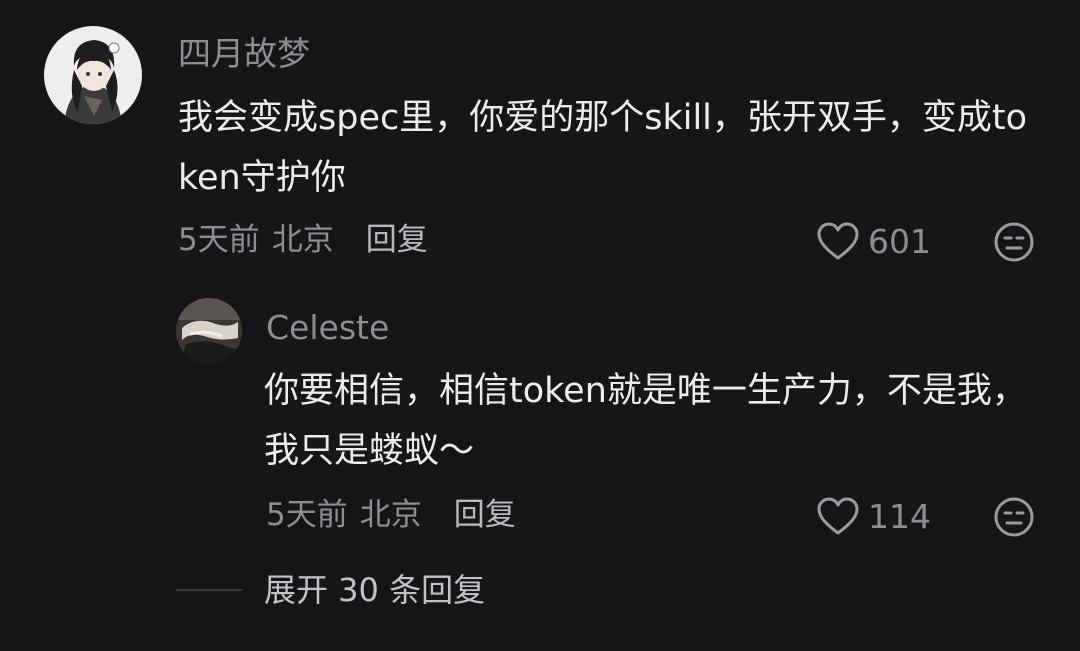 The height and width of the screenshot is (651, 1080). What do you see at coordinates (375, 590) in the screenshot?
I see `expand-replies-label: 展开 30 条回复` at bounding box center [375, 590].